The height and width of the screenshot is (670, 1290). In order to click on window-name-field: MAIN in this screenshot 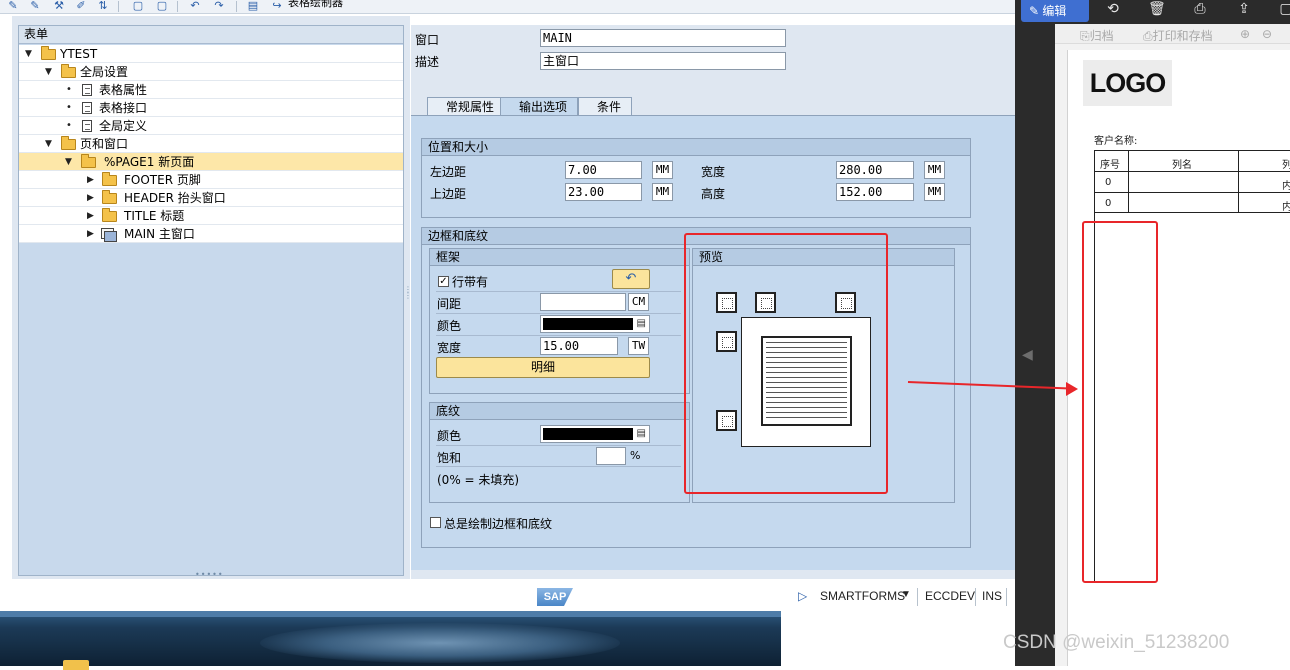, I will do `click(663, 38)`.